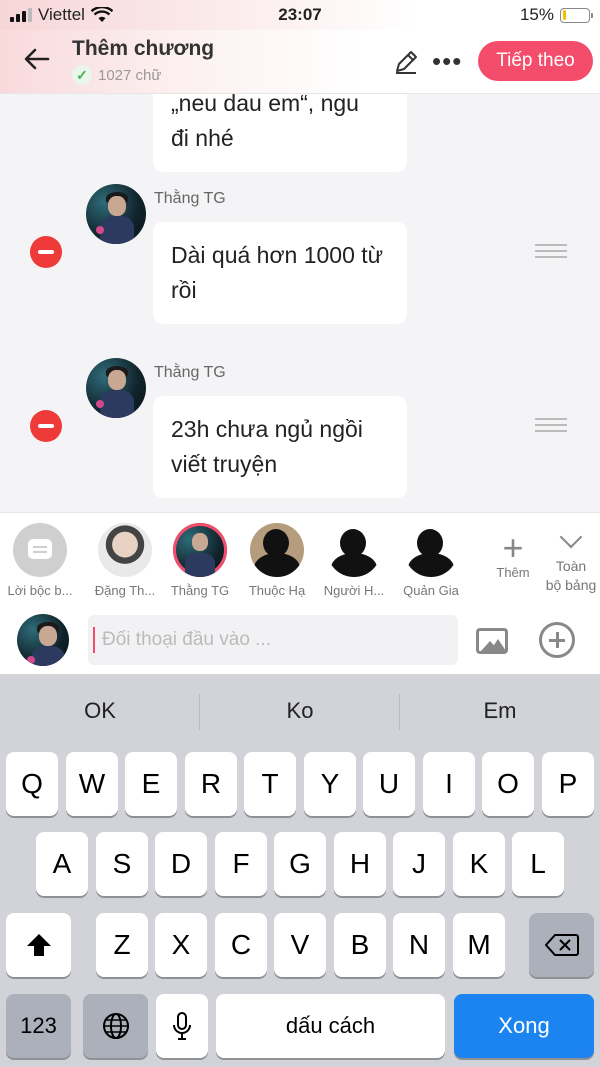 The height and width of the screenshot is (1067, 600). I want to click on backspace-icon, so click(561, 945).